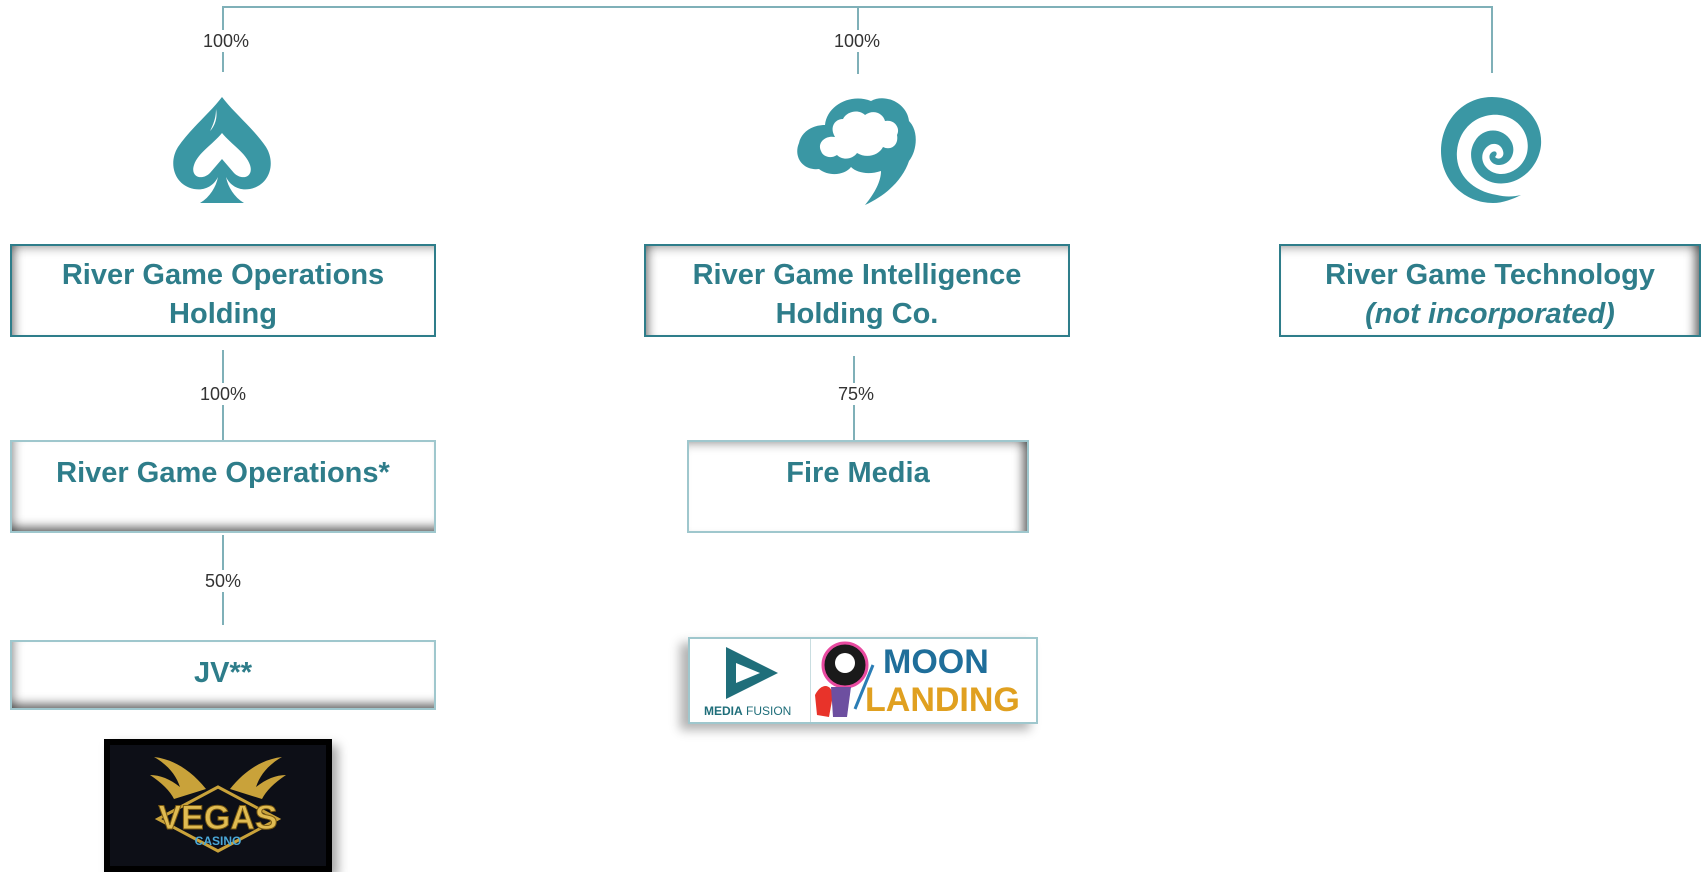 The width and height of the screenshot is (1701, 872). Describe the element at coordinates (1490, 275) in the screenshot. I see `entity-name-technology-line1: River Game Technology` at that location.